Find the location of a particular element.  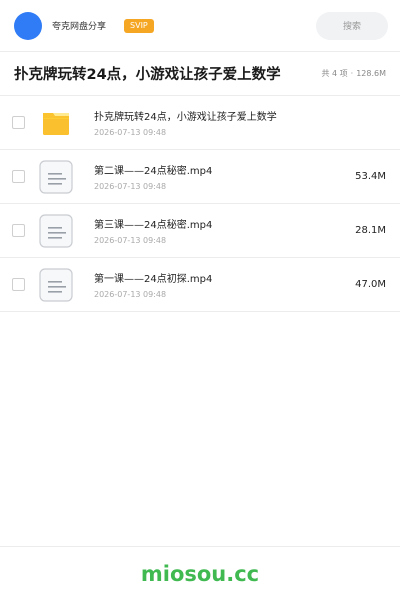

file-row: 第三课——24点秘密.mp4 2026-07-13 09:48 28.1M is located at coordinates (200, 231).